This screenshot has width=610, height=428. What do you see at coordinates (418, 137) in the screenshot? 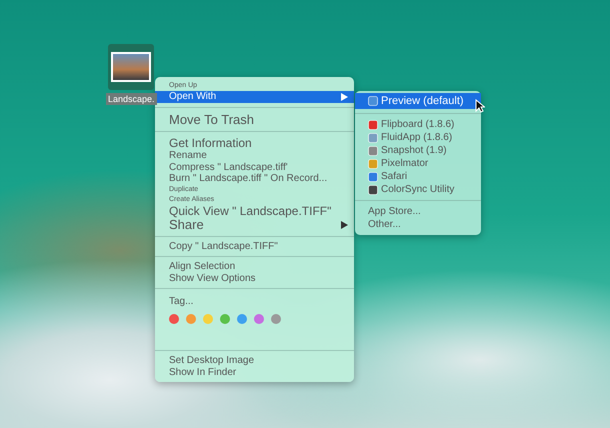
I see `app-menu-item: FluidApp (1.8.6)` at bounding box center [418, 137].